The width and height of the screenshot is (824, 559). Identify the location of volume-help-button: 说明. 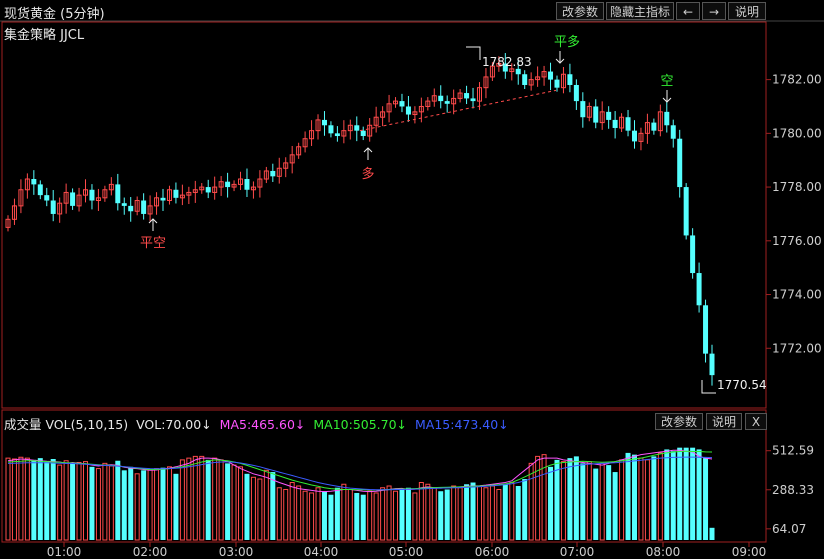
(724, 421).